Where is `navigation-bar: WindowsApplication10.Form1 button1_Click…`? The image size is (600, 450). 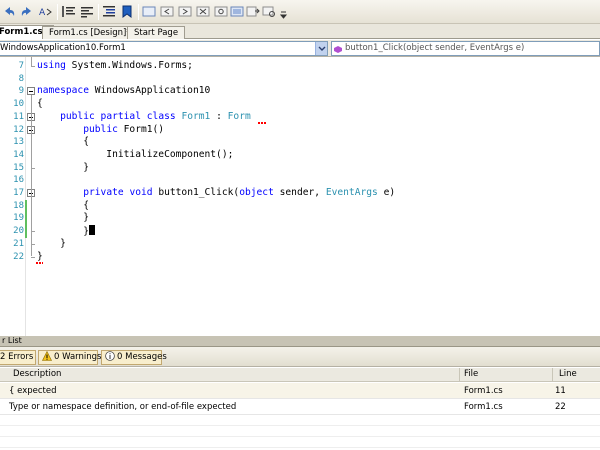 navigation-bar: WindowsApplication10.Form1 button1_Click… is located at coordinates (300, 48).